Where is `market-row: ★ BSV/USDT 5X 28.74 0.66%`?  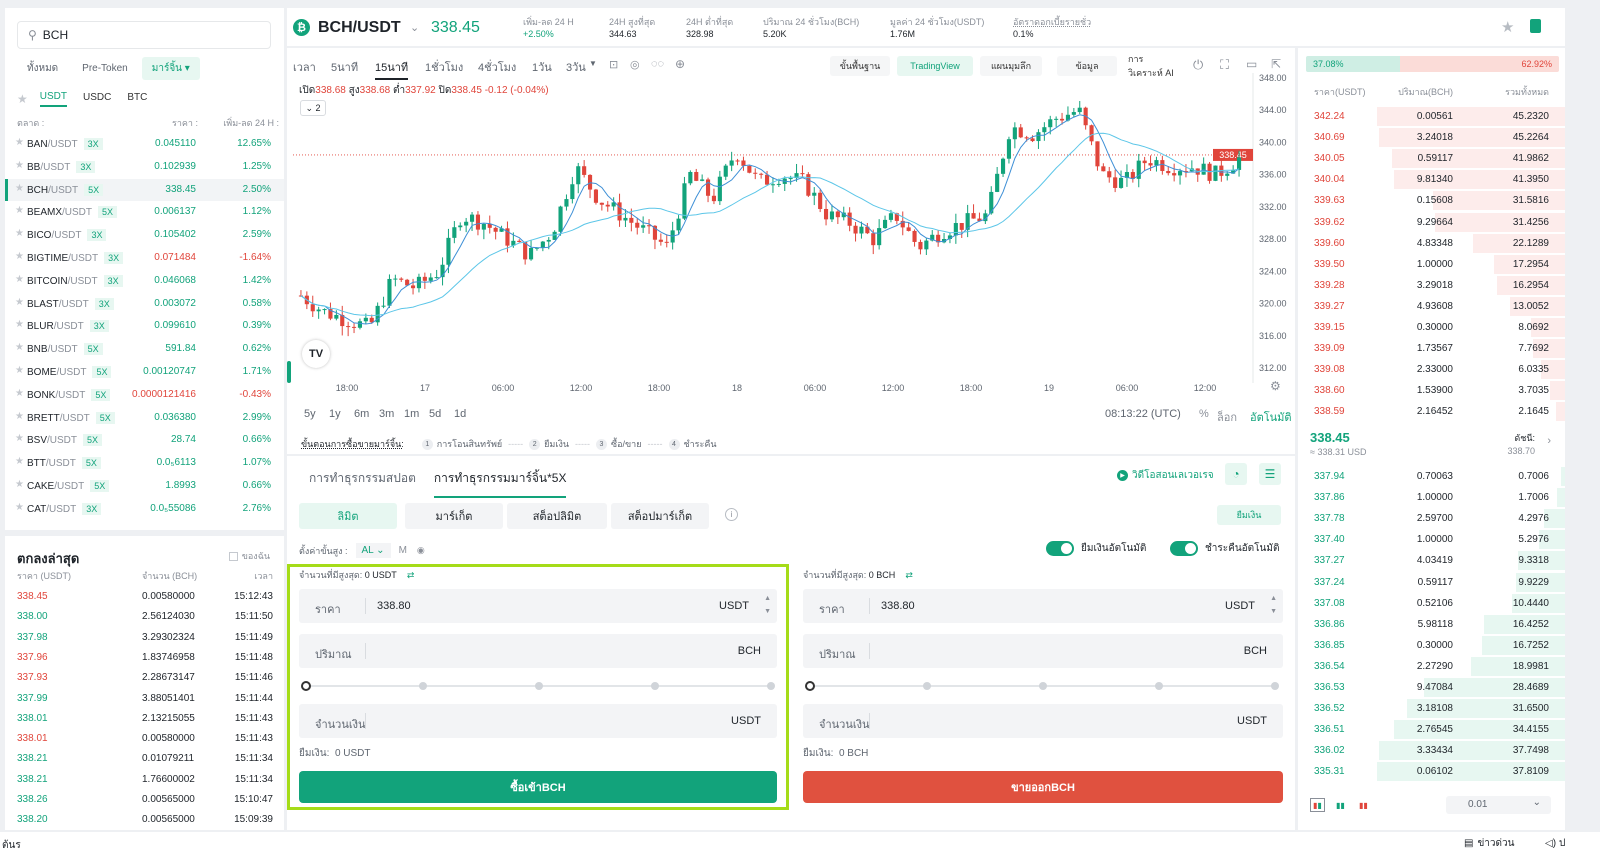
market-row: ★ BSV/USDT 5X 28.74 0.66% is located at coordinates (144, 440).